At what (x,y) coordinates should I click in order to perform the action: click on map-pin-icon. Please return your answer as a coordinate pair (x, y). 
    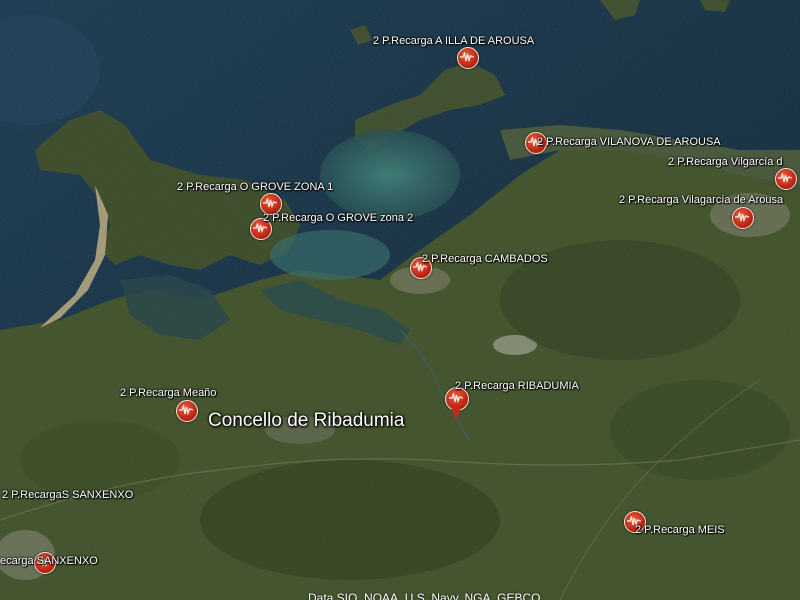
    Looking at the image, I should click on (456, 414).